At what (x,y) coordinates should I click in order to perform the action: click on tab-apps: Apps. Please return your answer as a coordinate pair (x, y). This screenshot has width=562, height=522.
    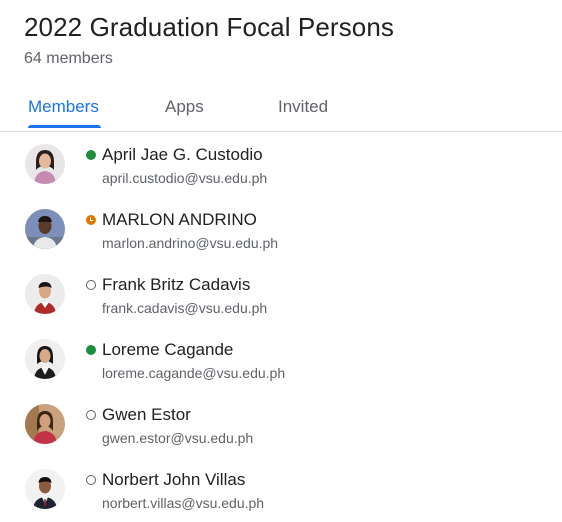
    Looking at the image, I should click on (184, 107).